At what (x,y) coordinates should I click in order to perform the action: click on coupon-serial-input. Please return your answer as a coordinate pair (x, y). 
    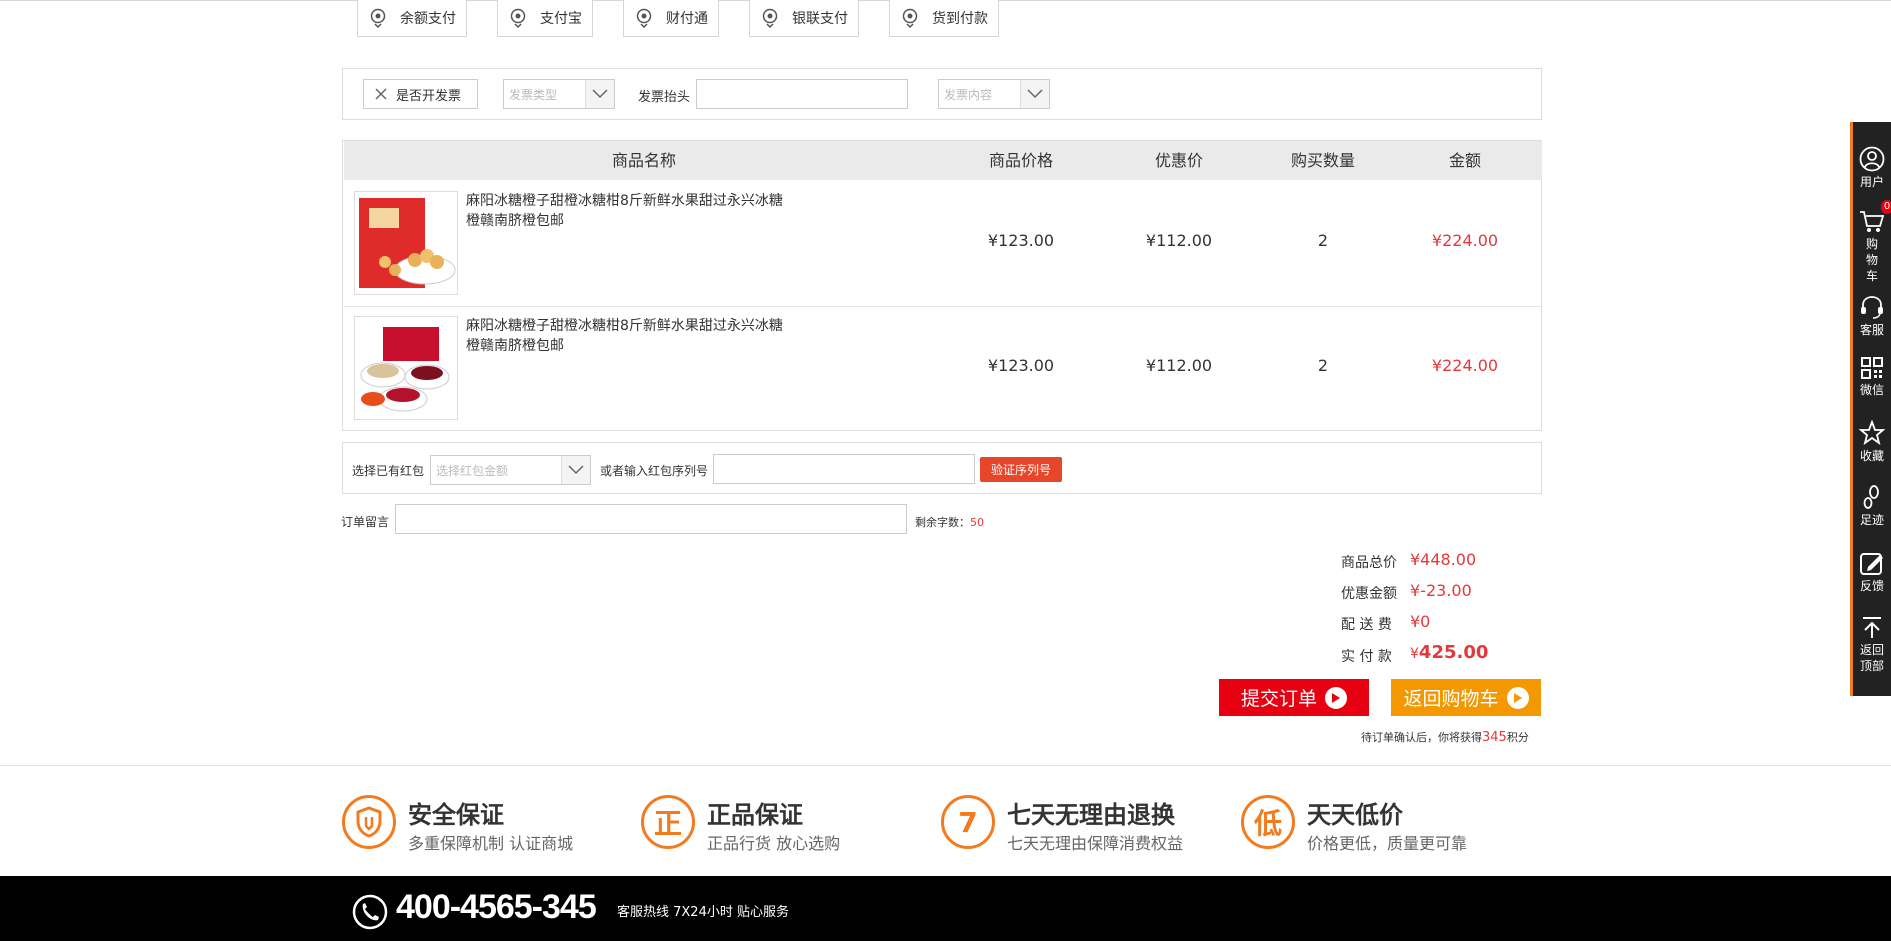
    Looking at the image, I should click on (844, 469).